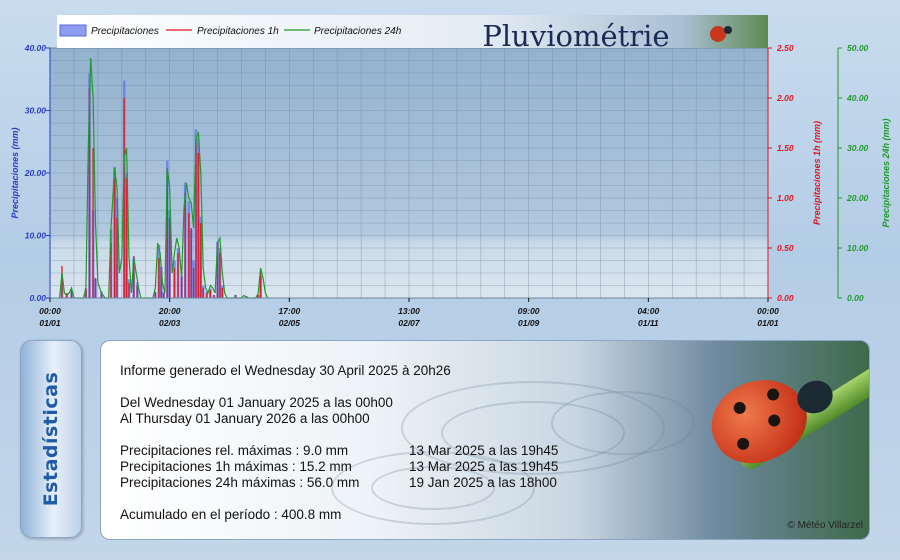 The image size is (900, 560). What do you see at coordinates (886, 172) in the screenshot?
I see `axis-label-right-24h: Precipitaciones 24h (mm)` at bounding box center [886, 172].